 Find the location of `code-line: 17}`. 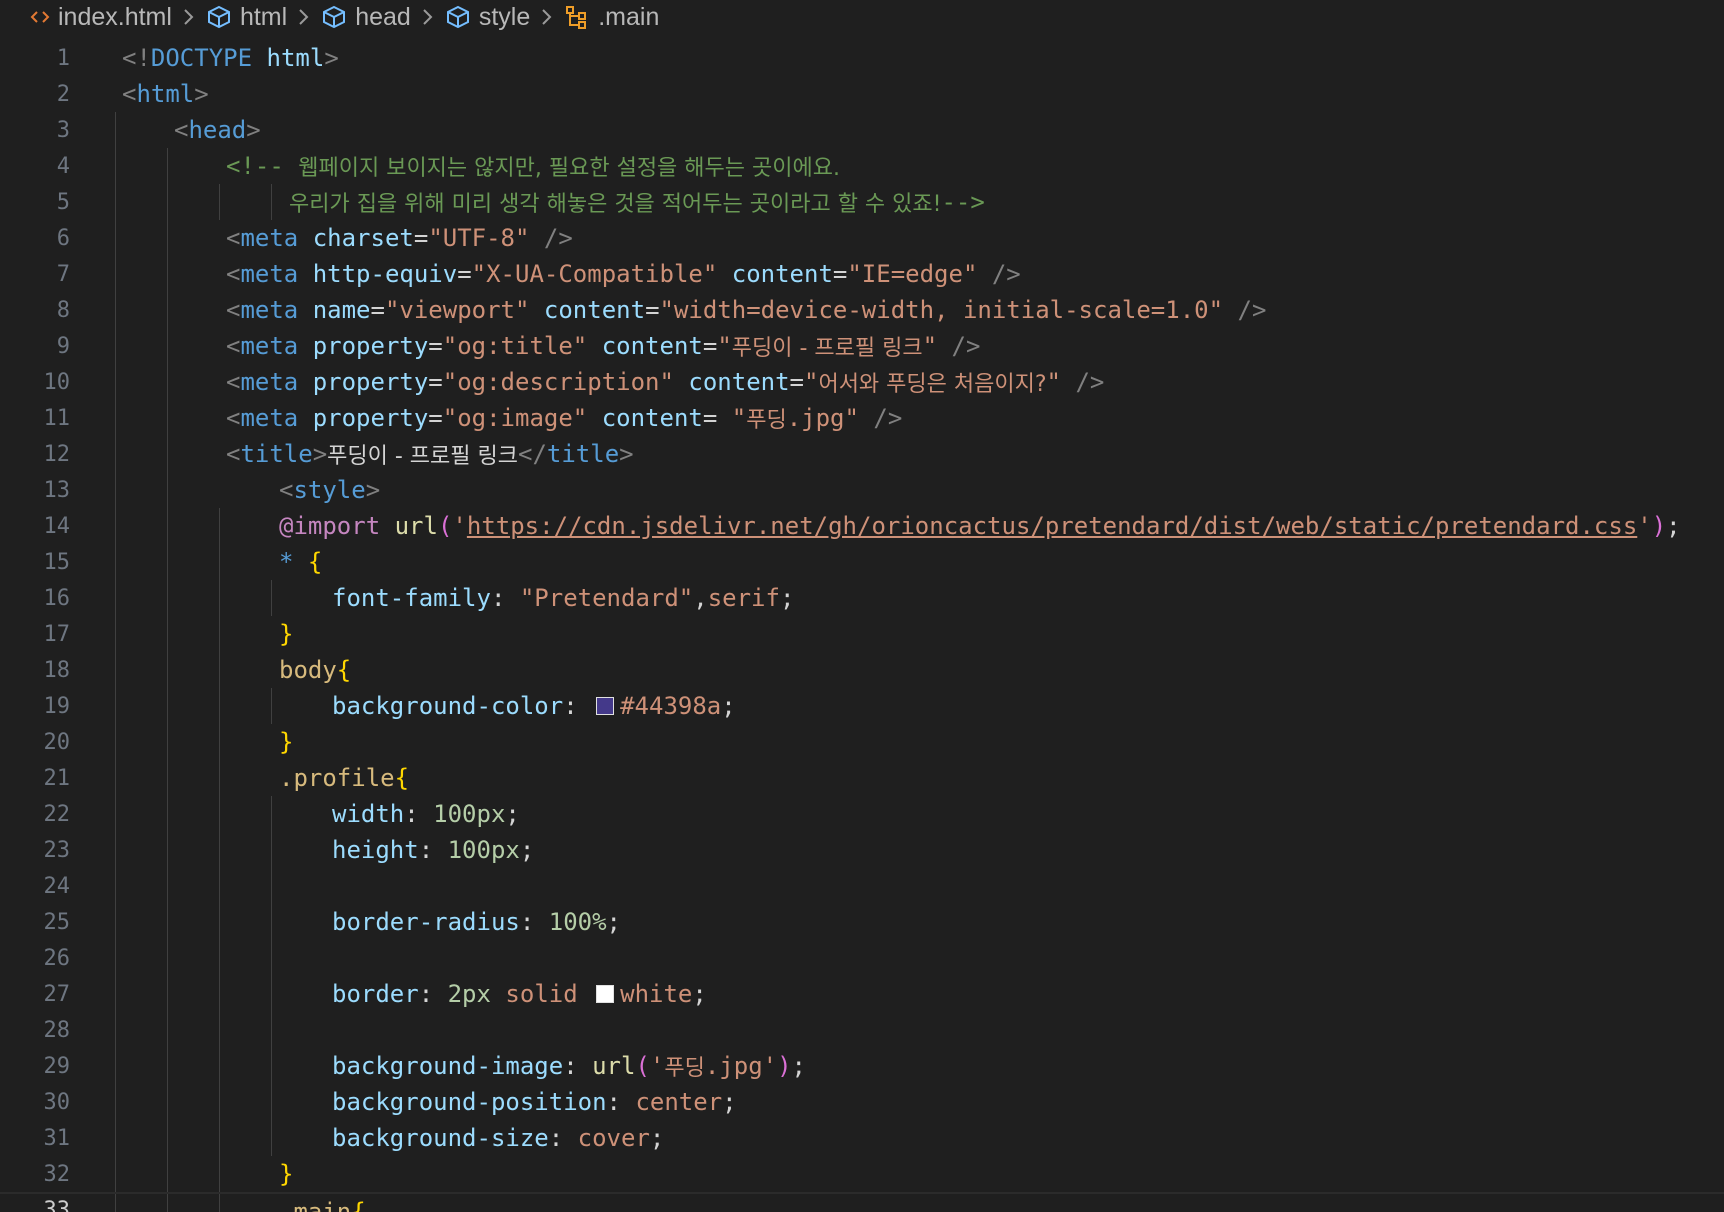

code-line: 17} is located at coordinates (862, 634).